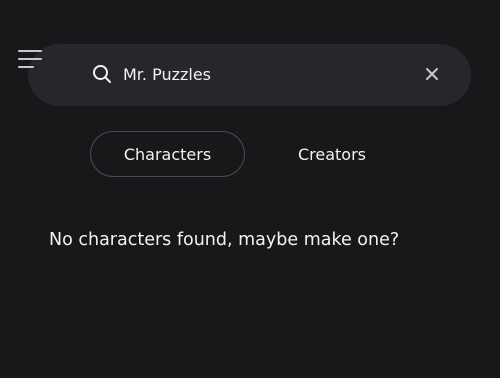 Image resolution: width=500 pixels, height=378 pixels. Describe the element at coordinates (224, 240) in the screenshot. I see `empty-results-message: No characters found, maybe make one?` at that location.